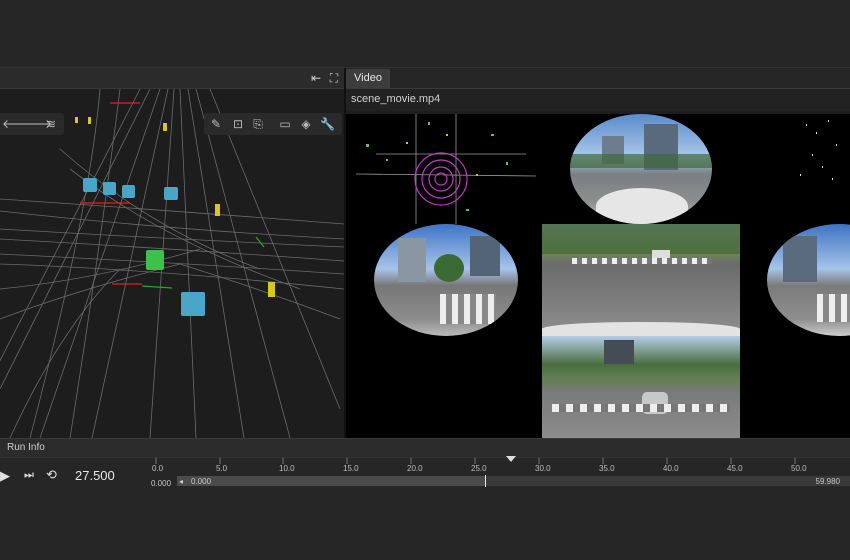 This screenshot has width=850, height=560. What do you see at coordinates (511, 459) in the screenshot?
I see `playhead-marker` at bounding box center [511, 459].